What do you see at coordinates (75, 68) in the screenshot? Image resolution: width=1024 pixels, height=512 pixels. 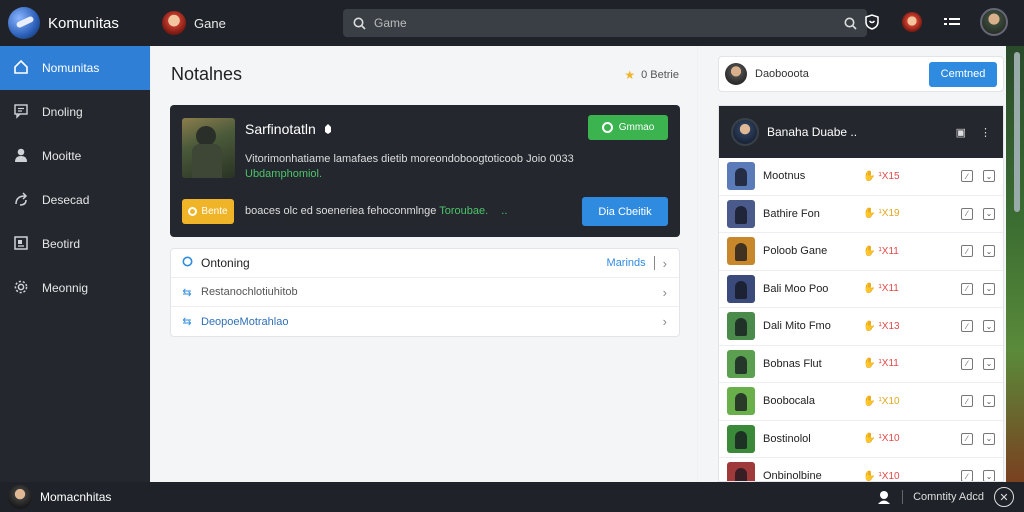 I see `sidebar-item-home: Nomunitas` at bounding box center [75, 68].